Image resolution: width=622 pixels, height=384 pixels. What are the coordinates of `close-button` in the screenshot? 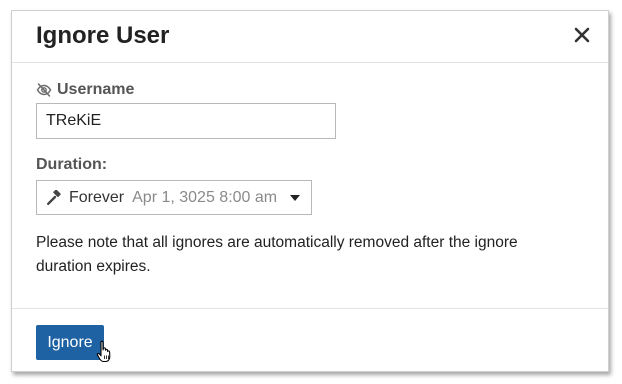 It's located at (582, 35).